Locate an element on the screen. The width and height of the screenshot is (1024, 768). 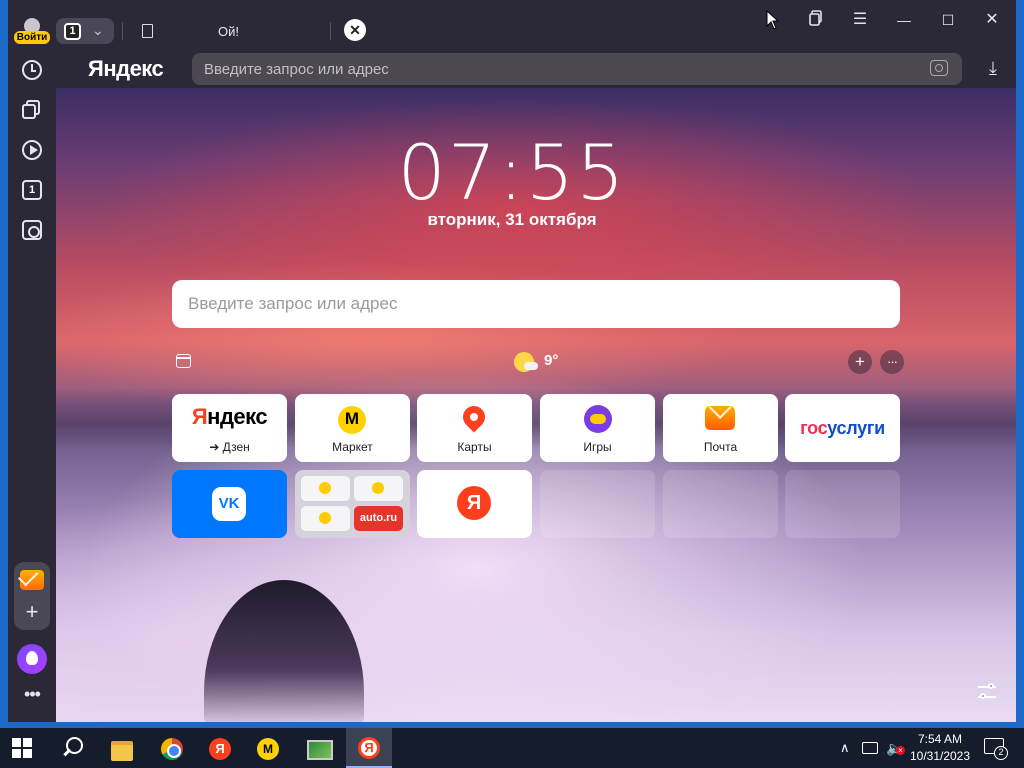
tab-title: Ой! is located at coordinates (228, 31).